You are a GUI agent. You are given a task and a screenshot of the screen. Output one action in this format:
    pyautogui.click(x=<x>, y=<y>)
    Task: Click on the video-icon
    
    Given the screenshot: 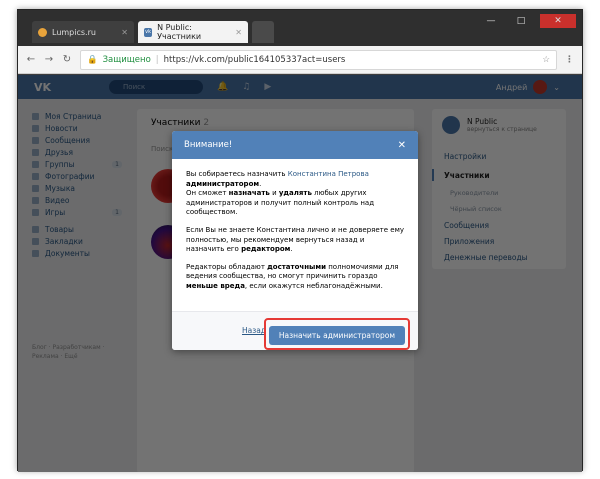 What is the action you would take?
    pyautogui.click(x=35, y=200)
    